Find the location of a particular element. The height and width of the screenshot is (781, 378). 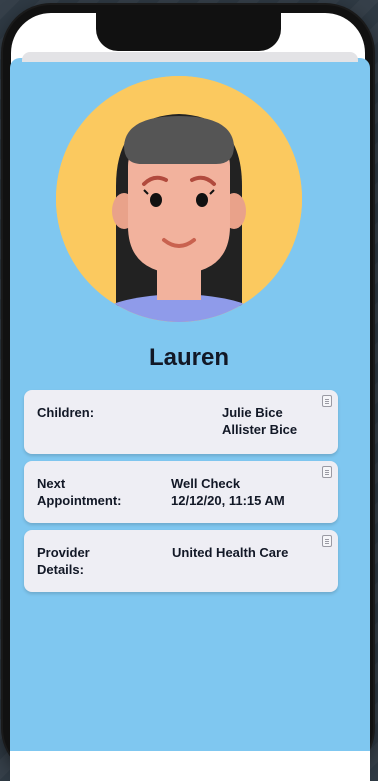

child-name: Julie Bice is located at coordinates (252, 412).